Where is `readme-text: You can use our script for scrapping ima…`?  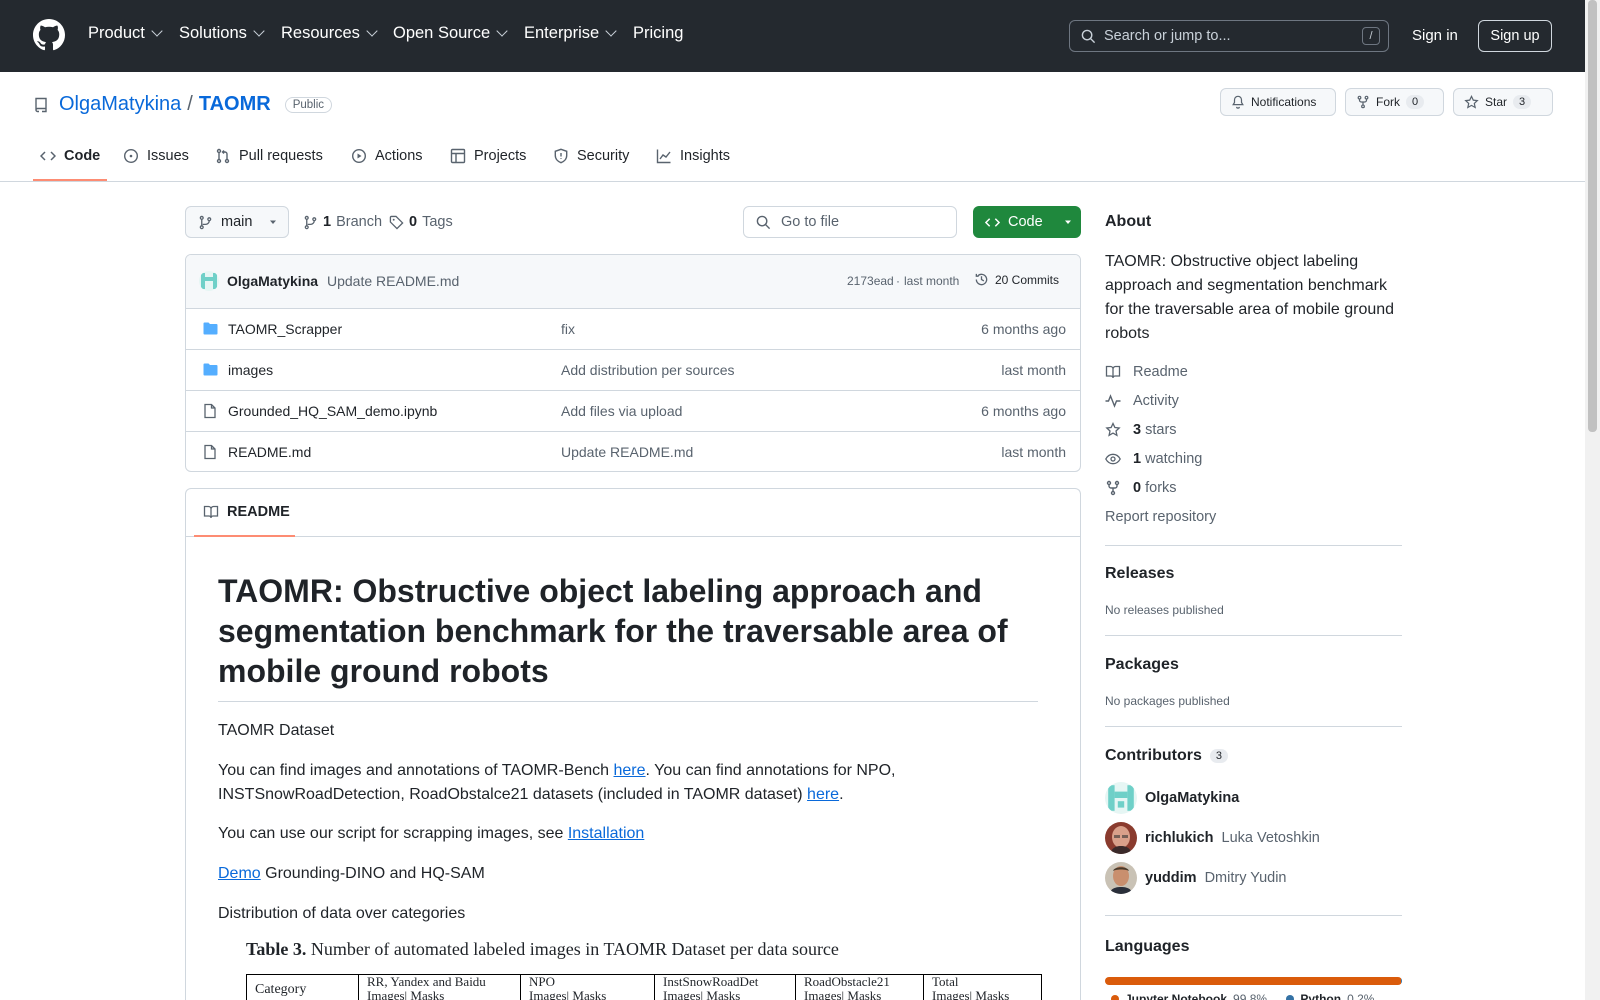
readme-text: You can use our script for scrapping ima… is located at coordinates (393, 833).